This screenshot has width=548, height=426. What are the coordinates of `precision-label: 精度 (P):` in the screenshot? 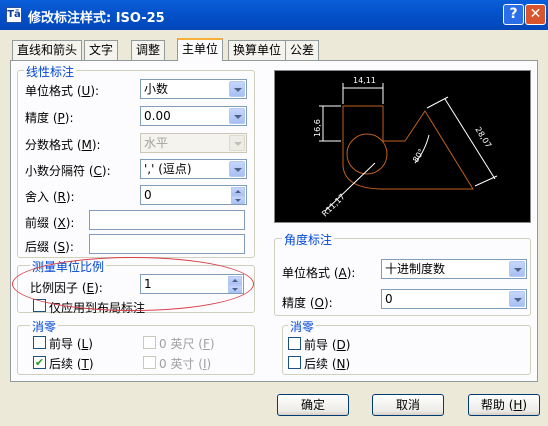 It's located at (49, 118).